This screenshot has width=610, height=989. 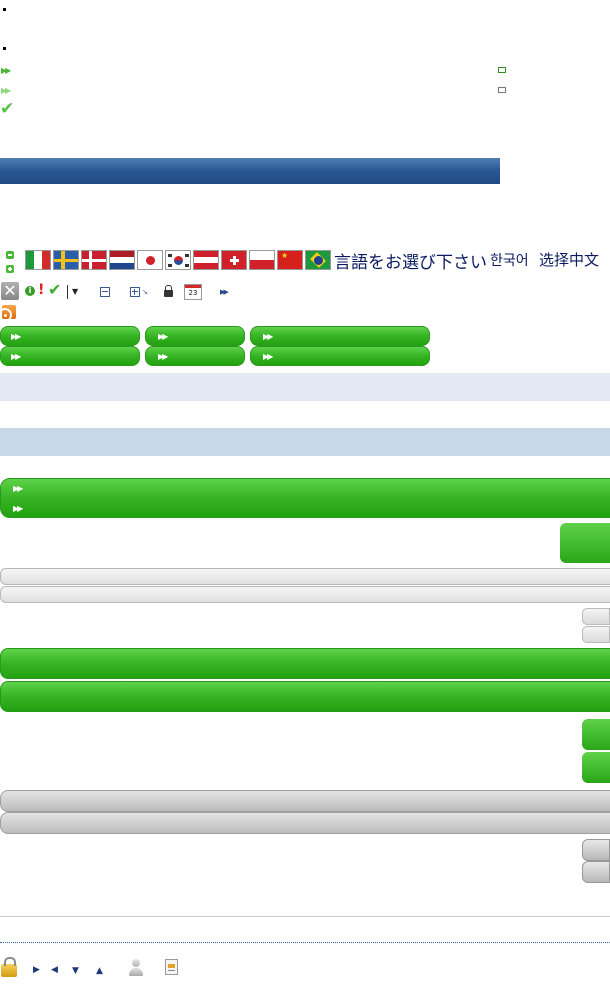 I want to click on collapse-icon, so click(x=10, y=255).